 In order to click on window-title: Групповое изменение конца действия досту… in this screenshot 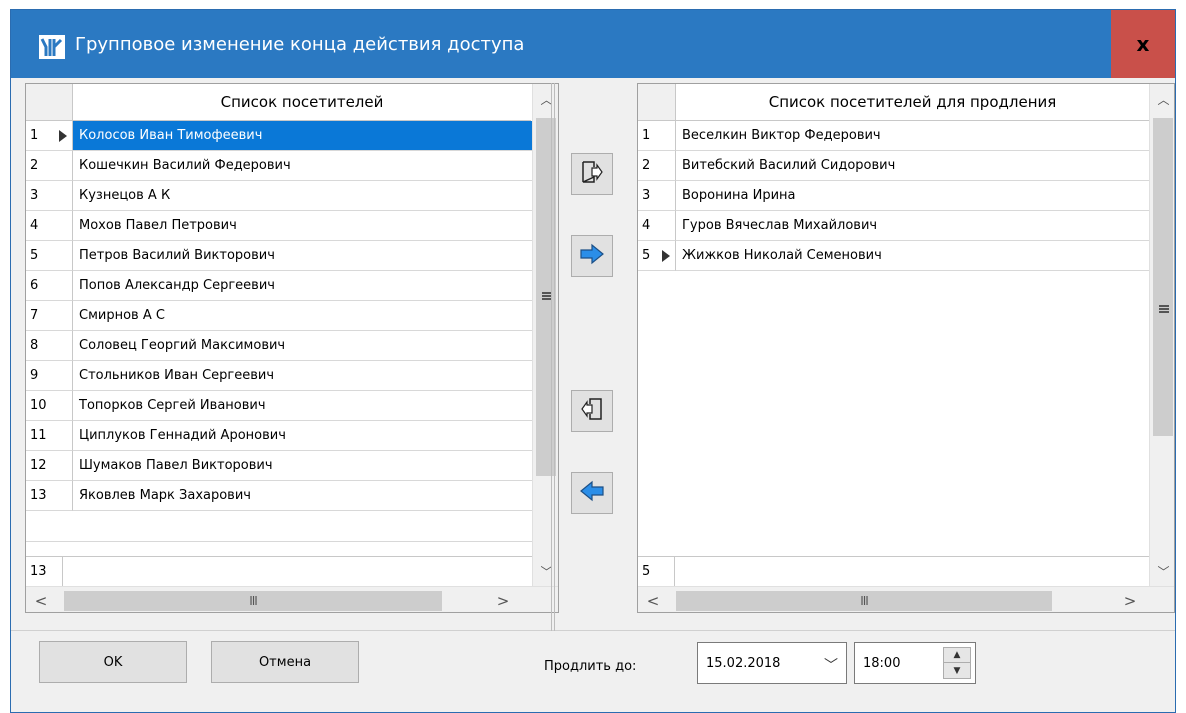, I will do `click(300, 44)`.